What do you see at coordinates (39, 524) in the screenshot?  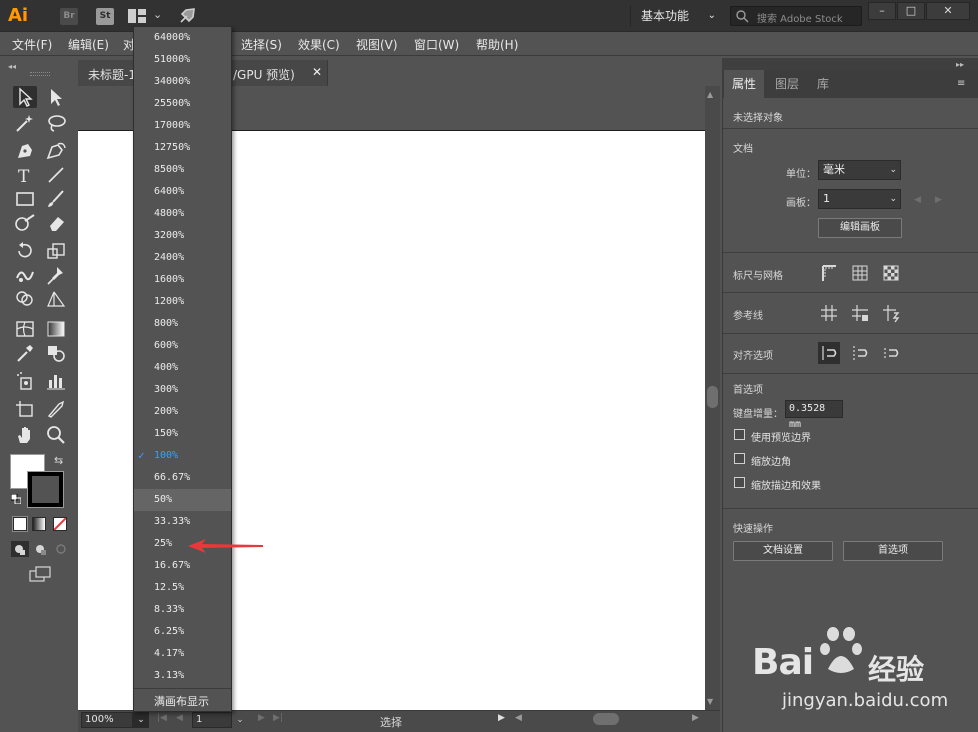 I see `gradient-mode-icon` at bounding box center [39, 524].